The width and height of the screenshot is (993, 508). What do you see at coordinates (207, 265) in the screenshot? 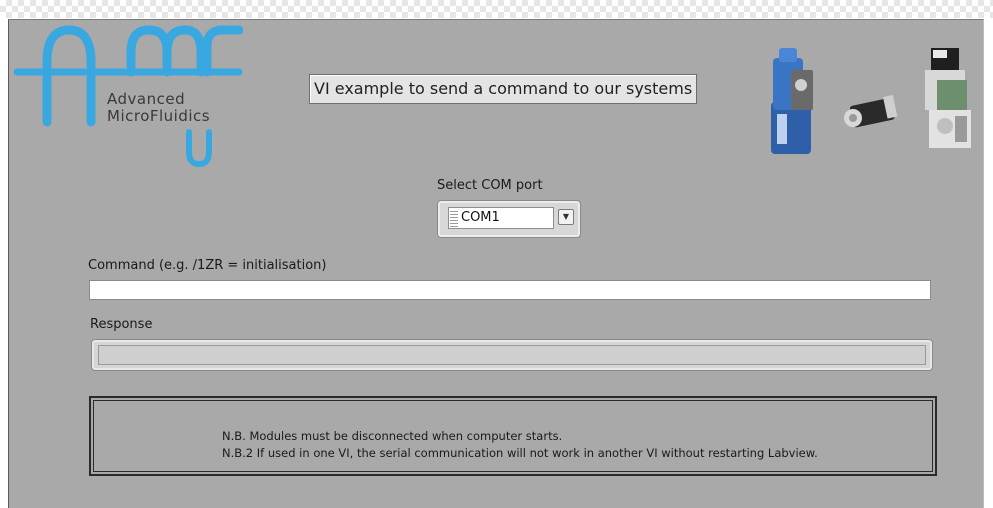
I see `command-label: Command (e.g. /1ZR = initialisation)` at bounding box center [207, 265].